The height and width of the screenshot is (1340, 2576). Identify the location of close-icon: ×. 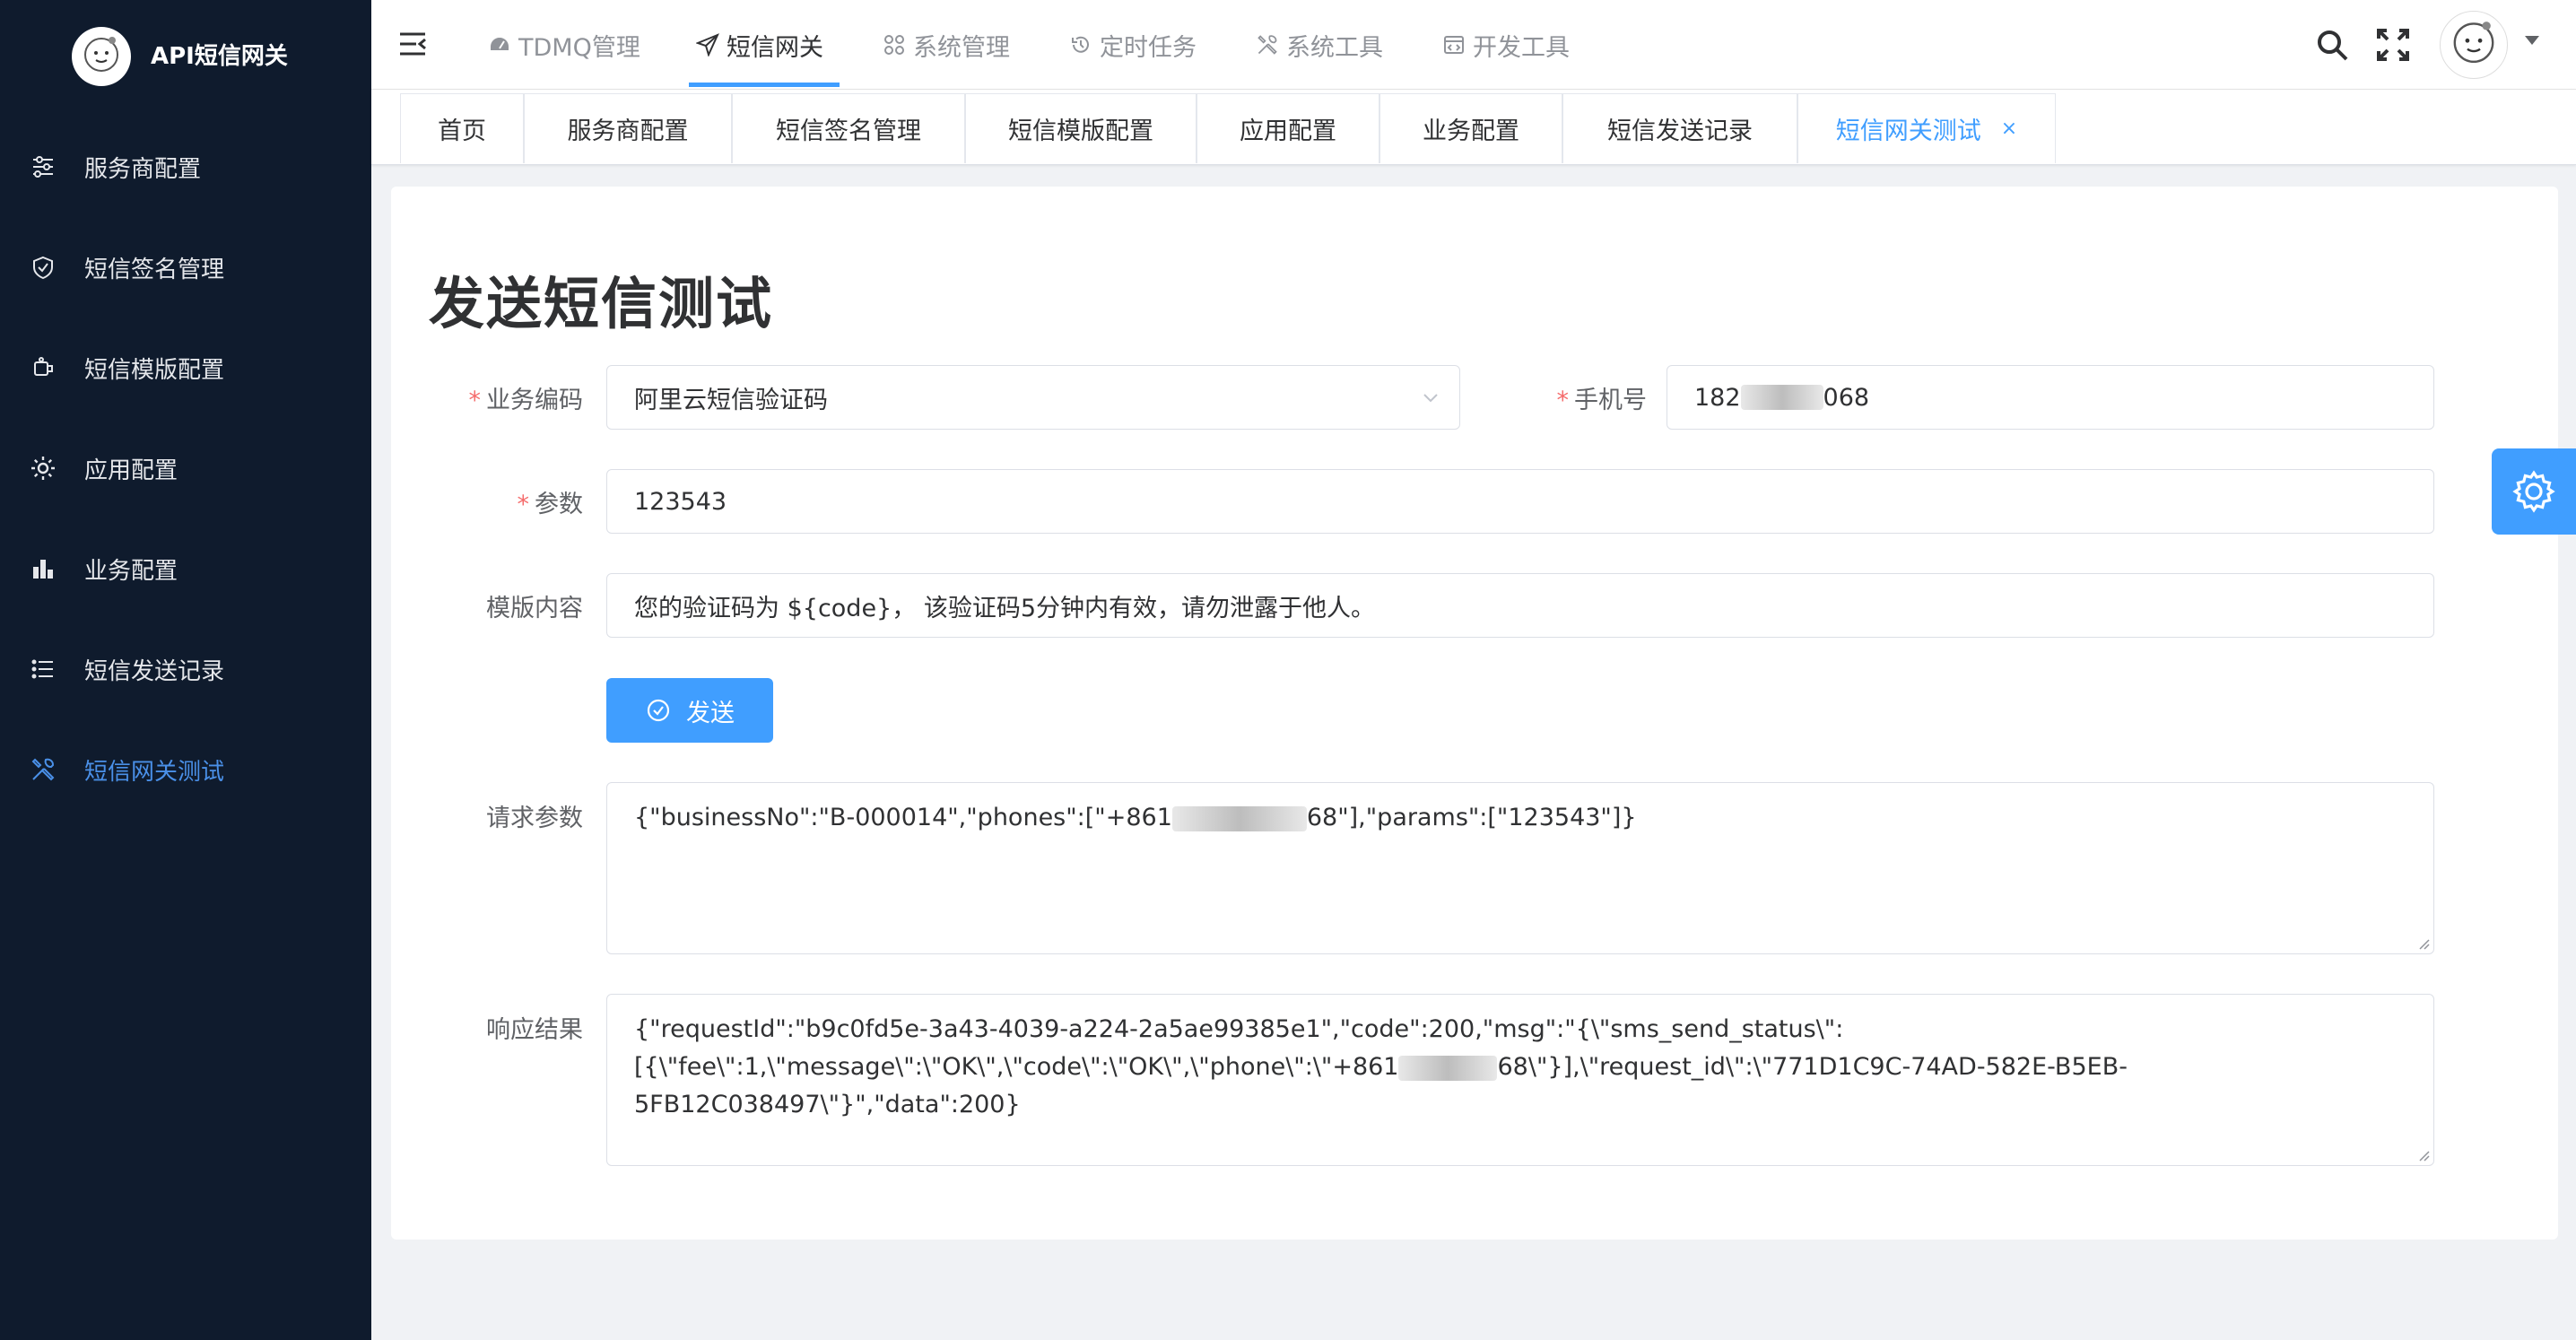
(2009, 128).